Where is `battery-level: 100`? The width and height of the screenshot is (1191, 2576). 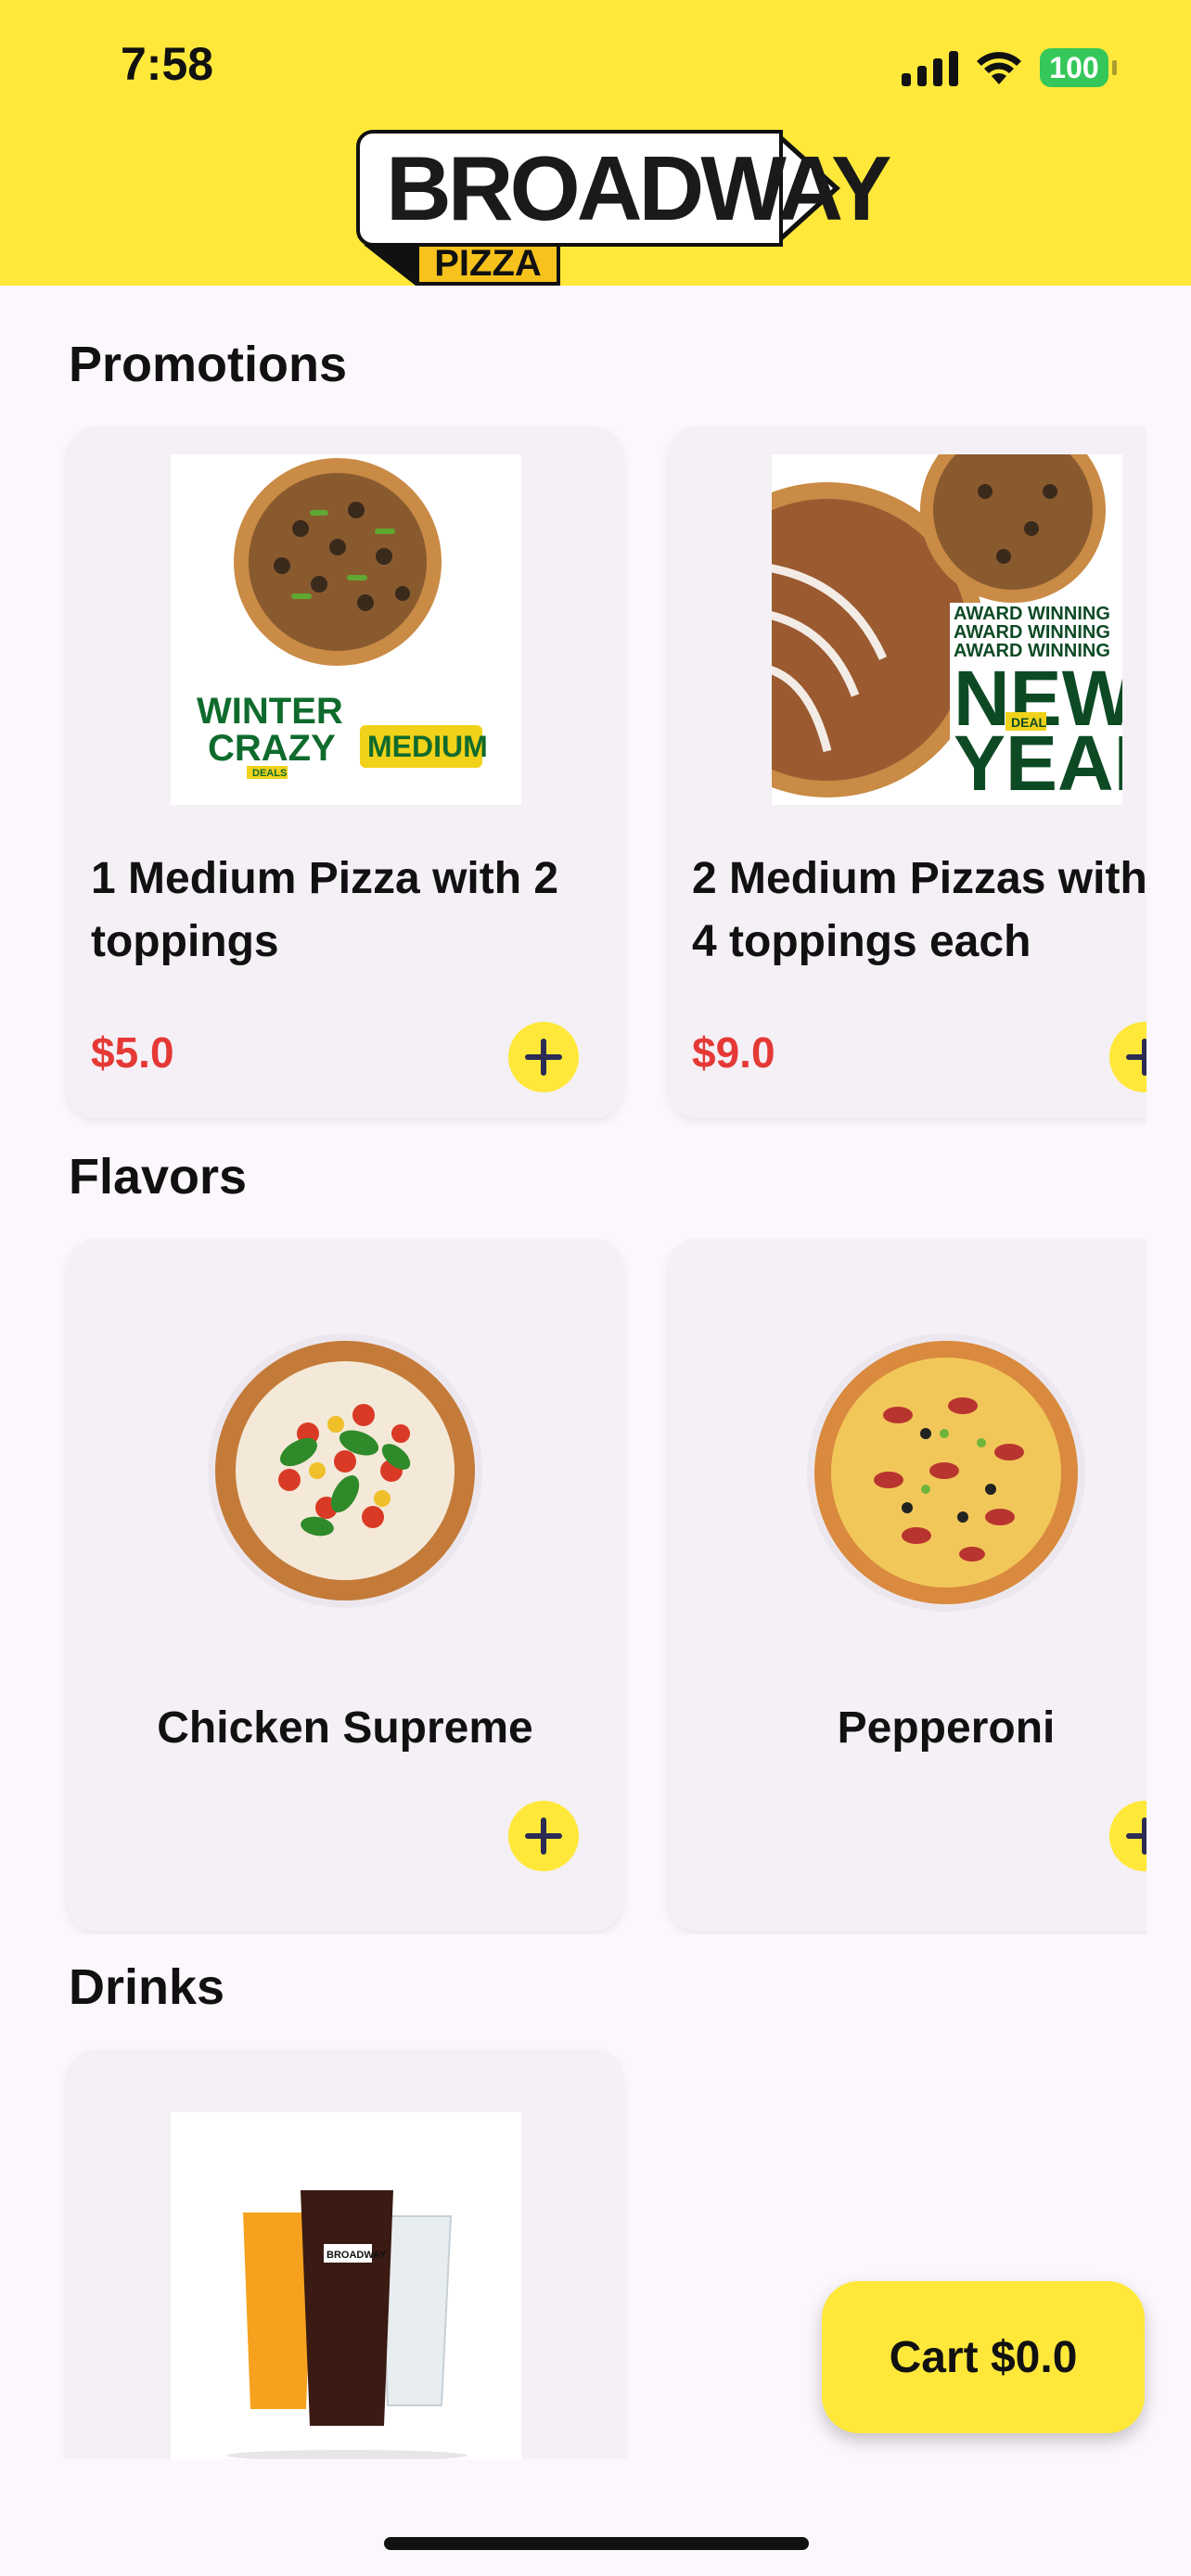 battery-level: 100 is located at coordinates (1074, 67).